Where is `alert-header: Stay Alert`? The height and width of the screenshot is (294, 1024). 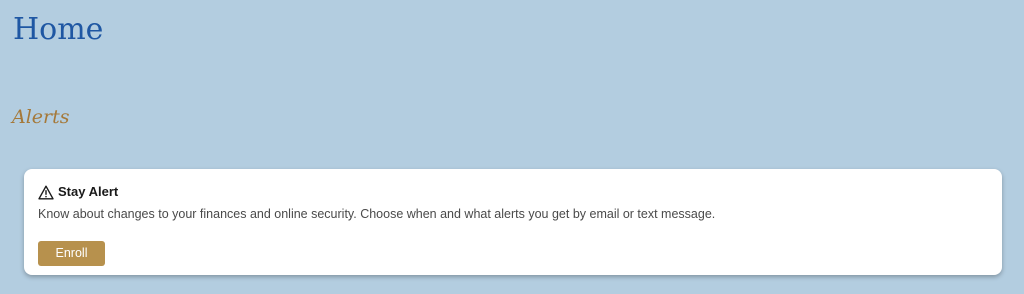 alert-header: Stay Alert is located at coordinates (78, 192).